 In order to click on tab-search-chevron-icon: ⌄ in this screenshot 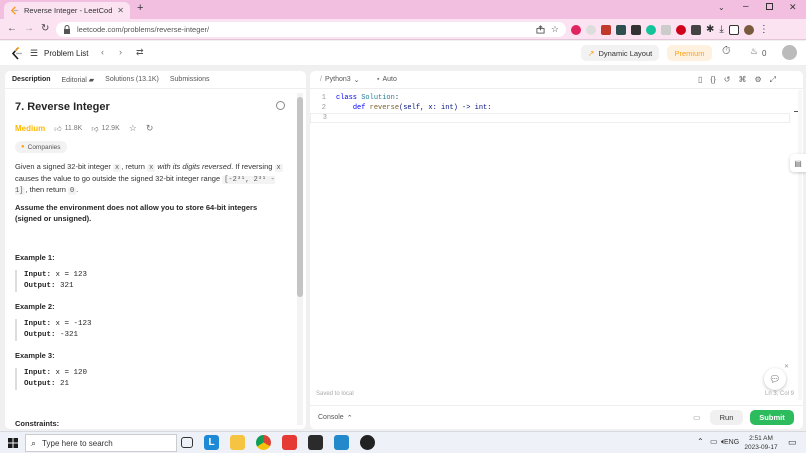, I will do `click(721, 7)`.